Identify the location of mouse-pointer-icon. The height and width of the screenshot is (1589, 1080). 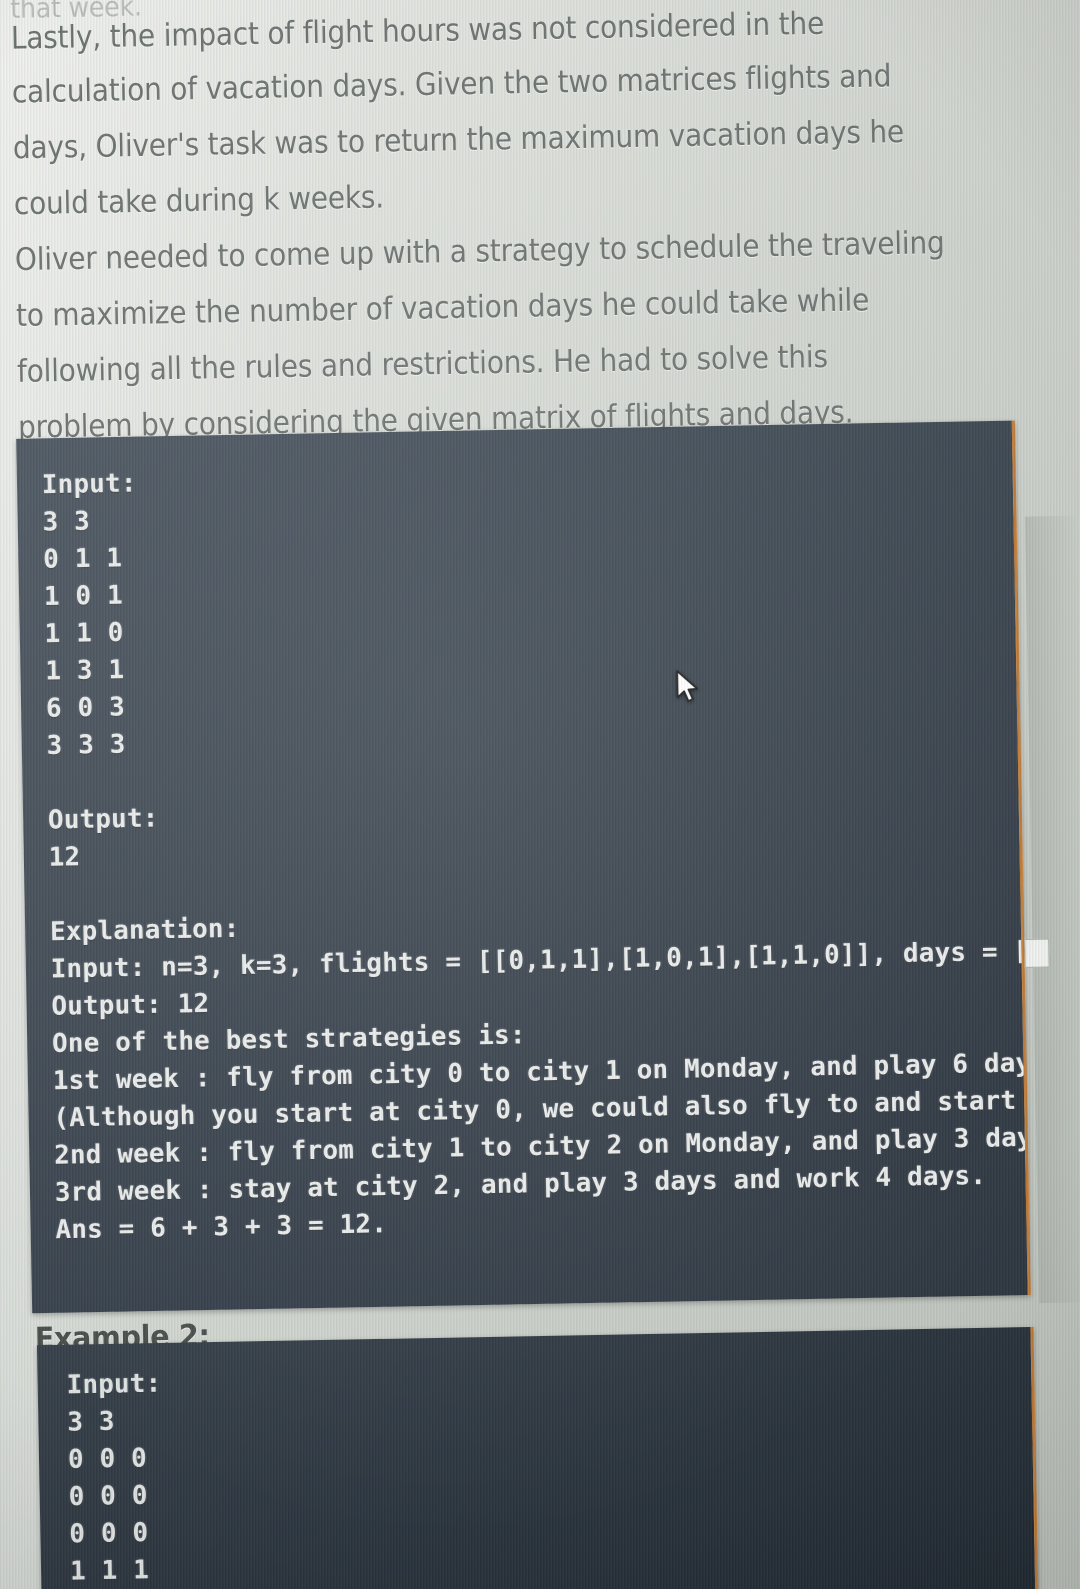
(687, 686).